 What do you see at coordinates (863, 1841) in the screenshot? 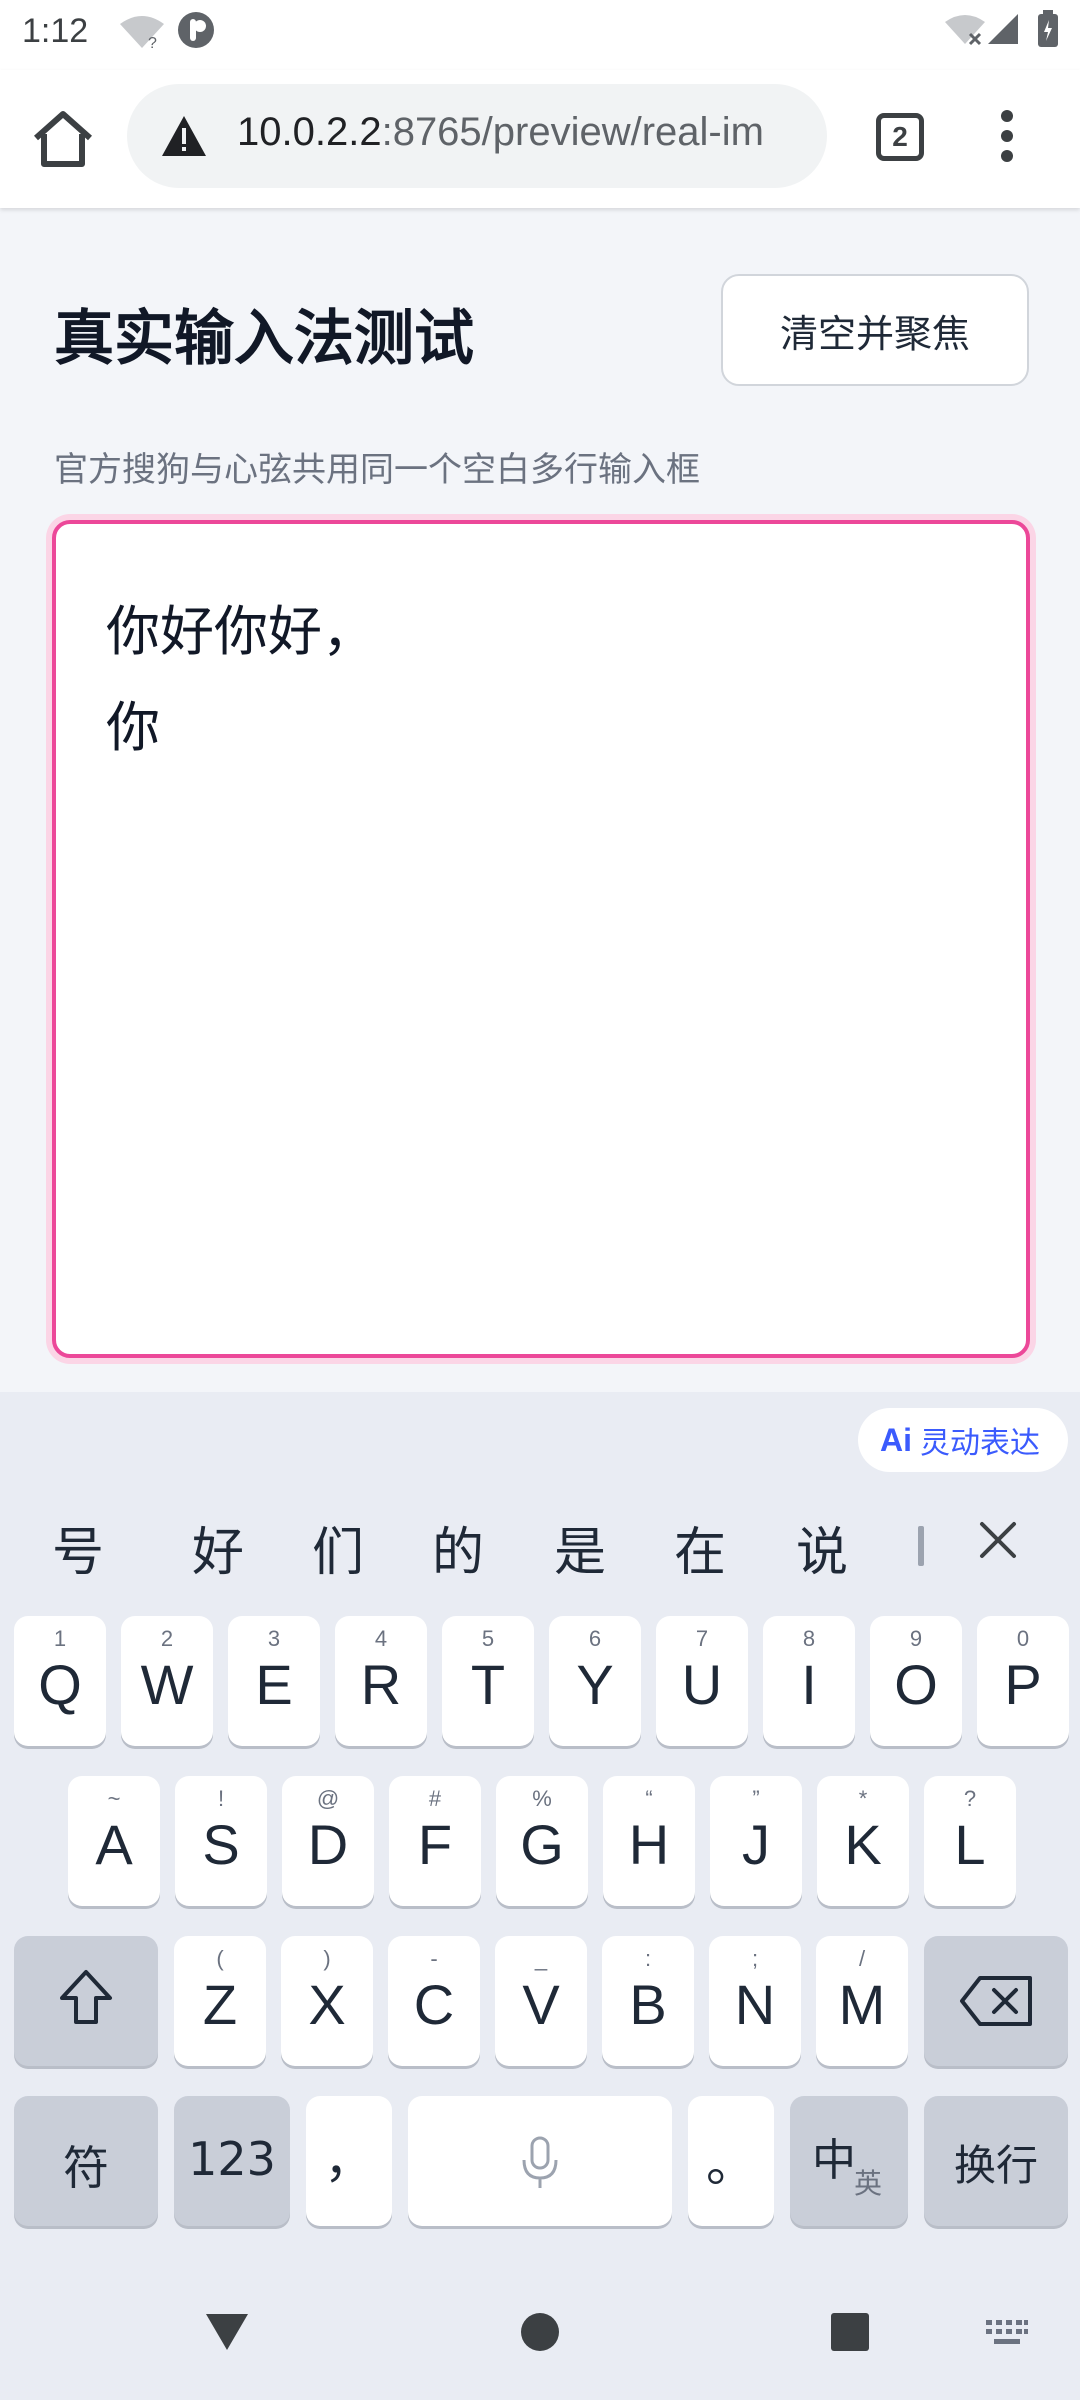
I see `key-k: * K` at bounding box center [863, 1841].